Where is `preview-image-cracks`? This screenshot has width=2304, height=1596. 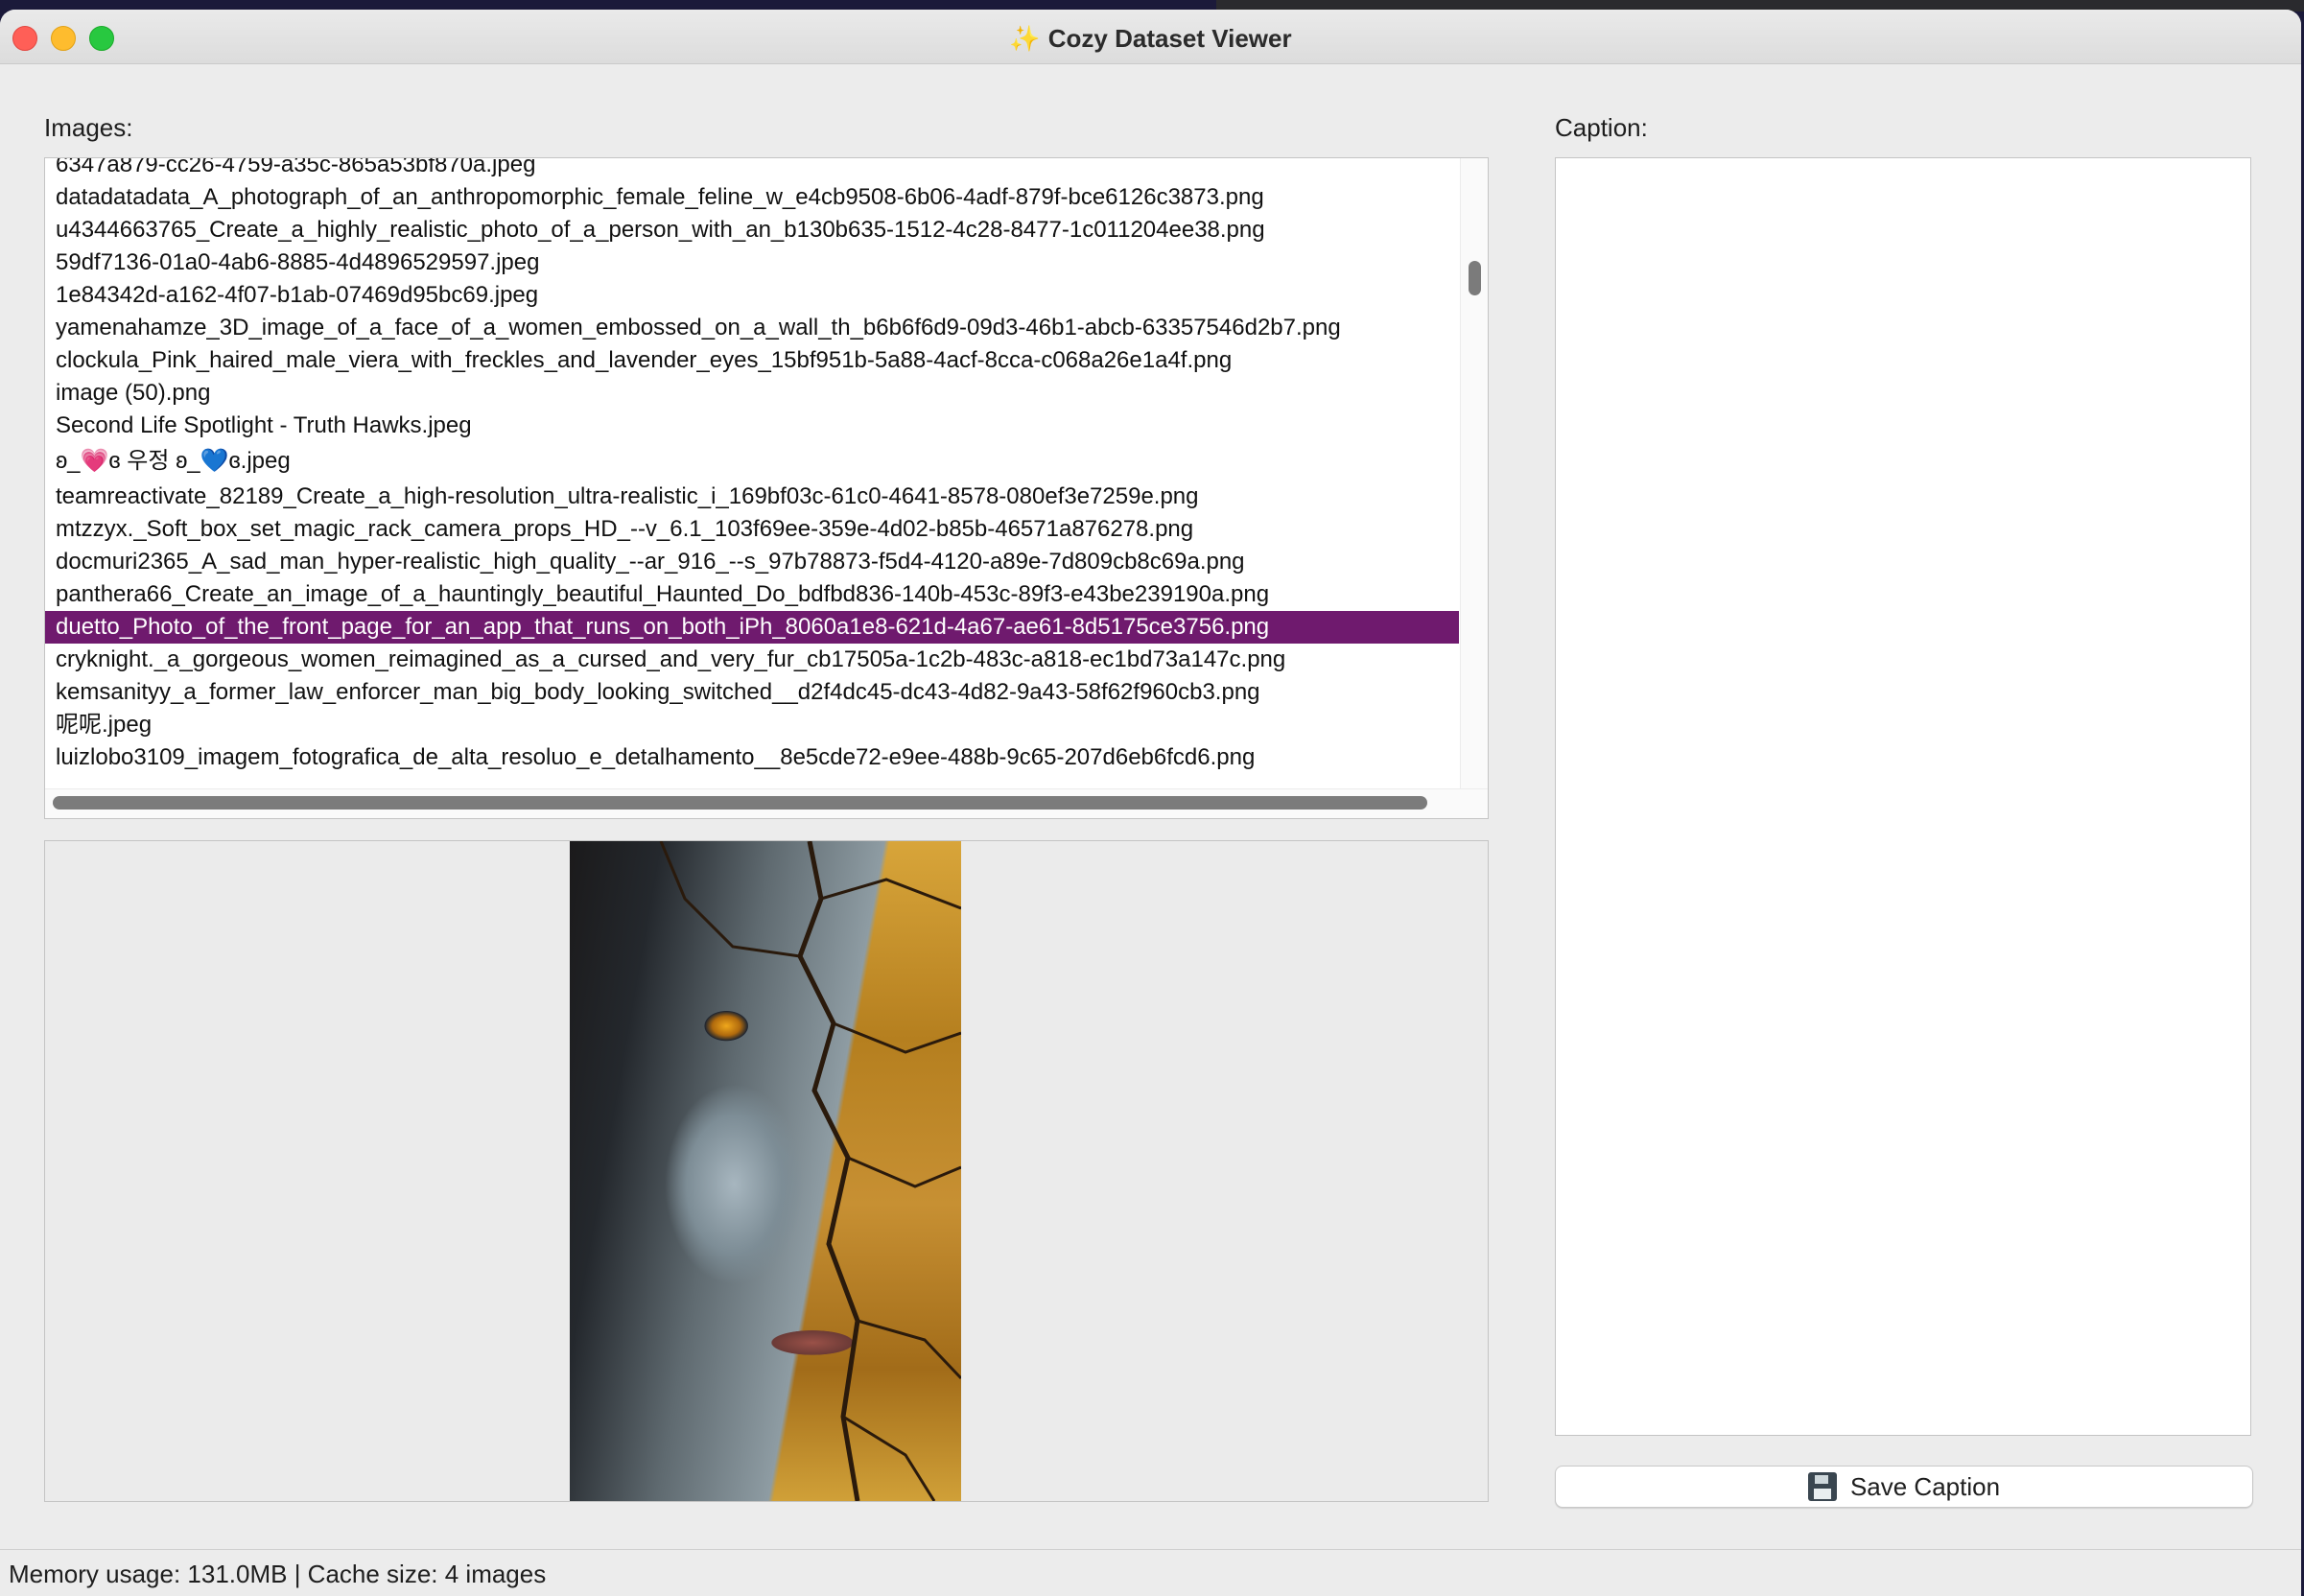 preview-image-cracks is located at coordinates (810, 1171).